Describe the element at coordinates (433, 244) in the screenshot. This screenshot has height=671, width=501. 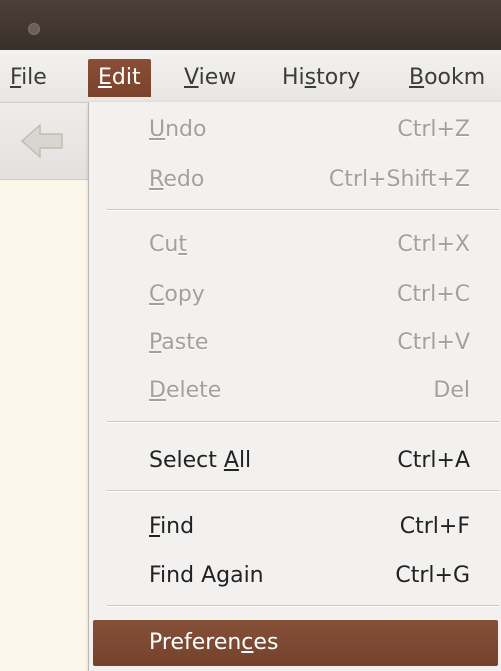
I see `menu-item-shortcut: Ctrl+X` at that location.